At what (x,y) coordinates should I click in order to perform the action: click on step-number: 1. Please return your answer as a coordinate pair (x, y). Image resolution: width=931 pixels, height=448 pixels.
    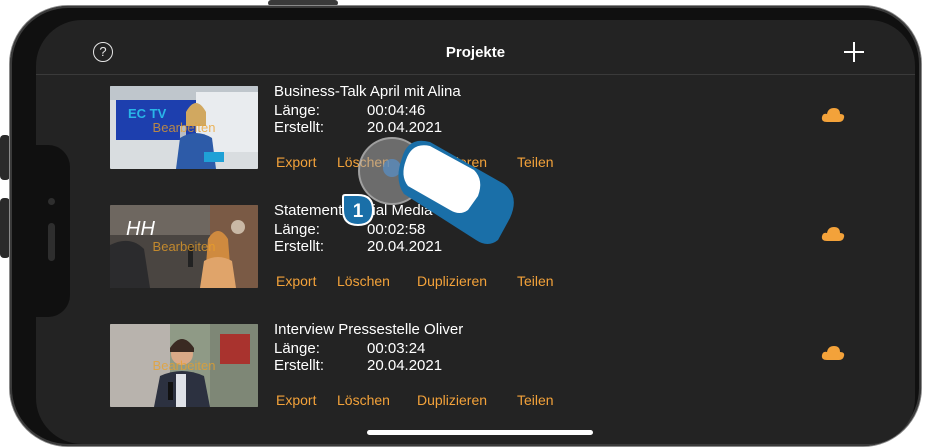
    Looking at the image, I should click on (358, 211).